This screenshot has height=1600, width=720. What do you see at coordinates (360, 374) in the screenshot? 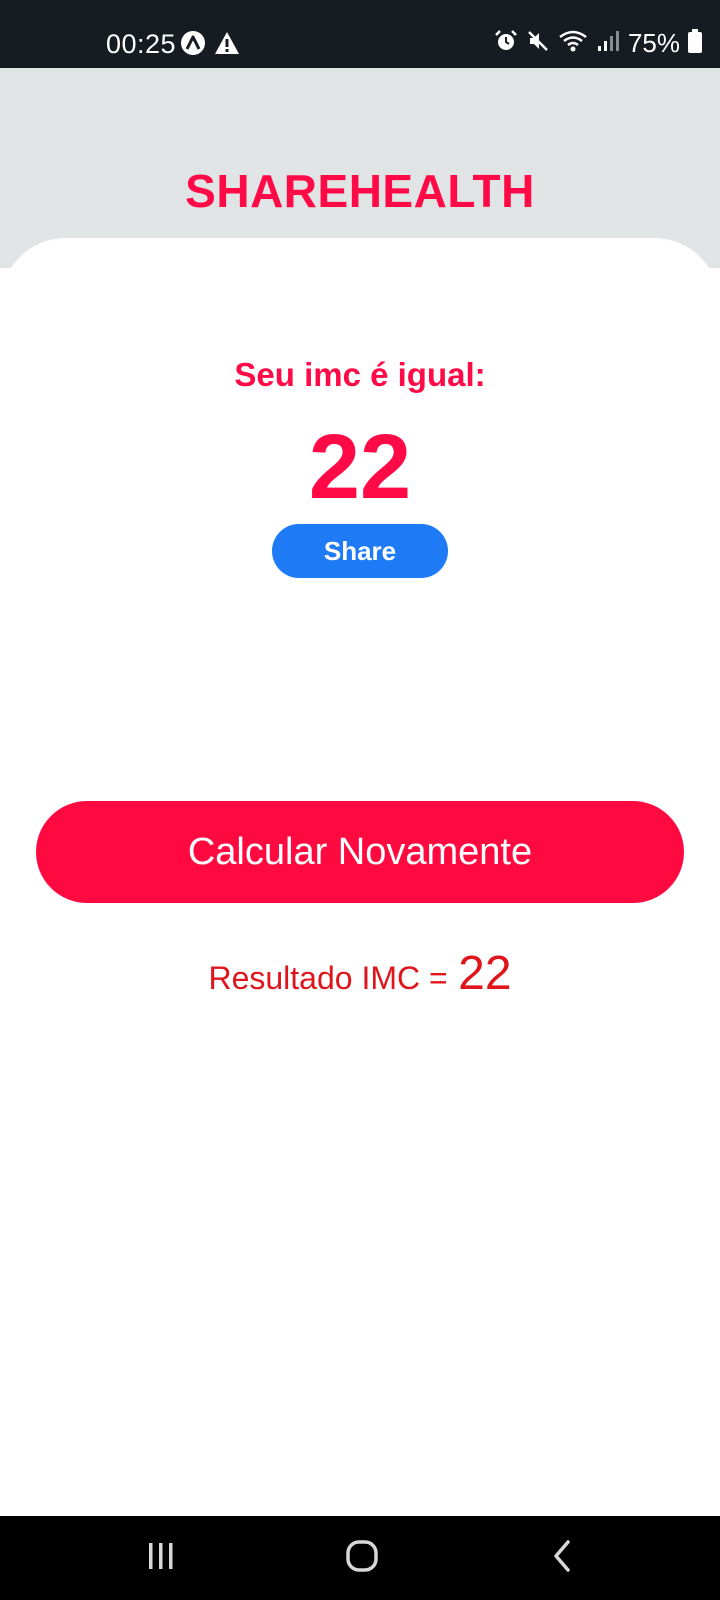
I see `imc-label: Seu imc é igual:` at bounding box center [360, 374].